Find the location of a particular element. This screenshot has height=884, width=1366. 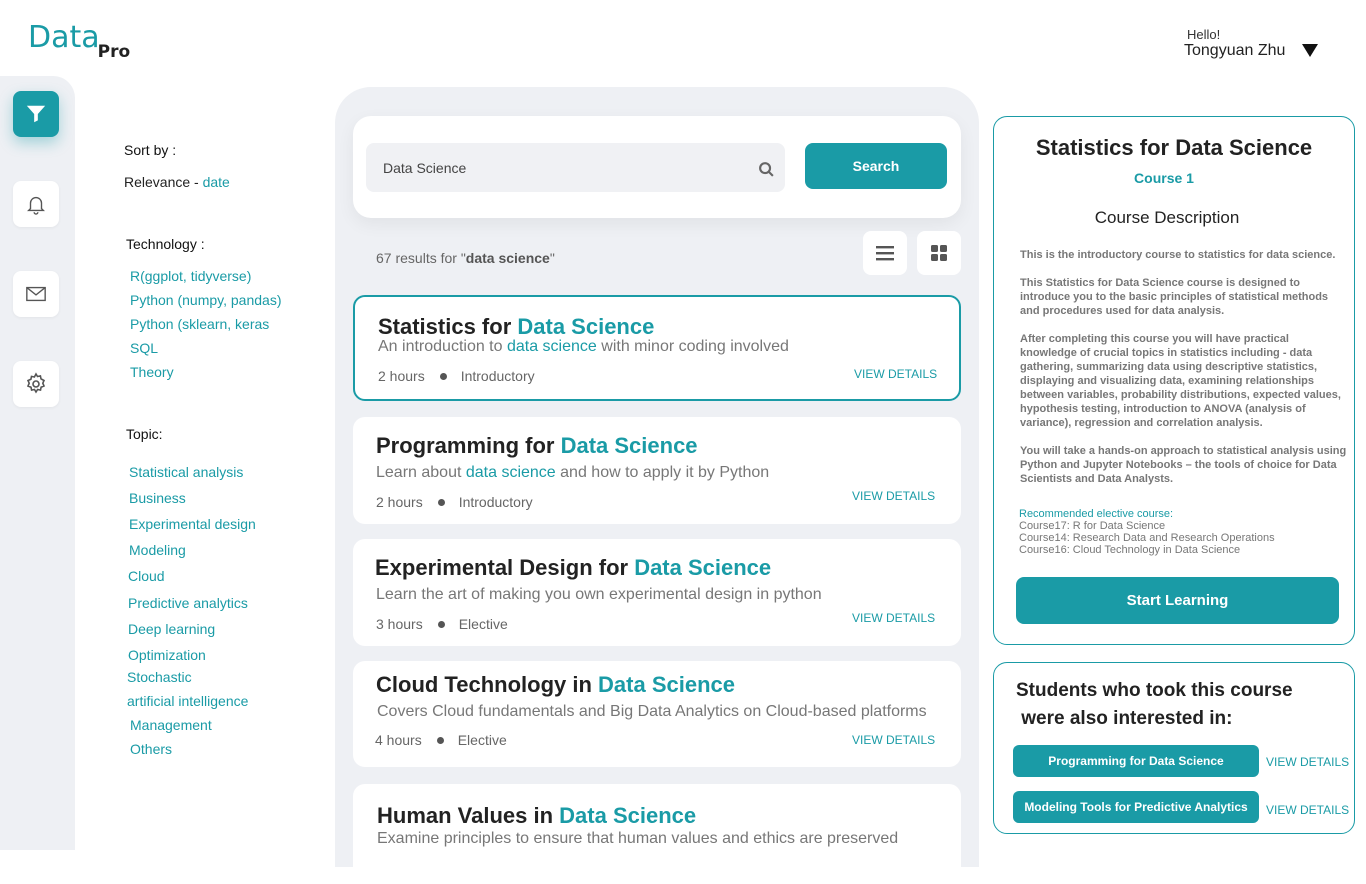

logo-sub: Pro is located at coordinates (114, 52).